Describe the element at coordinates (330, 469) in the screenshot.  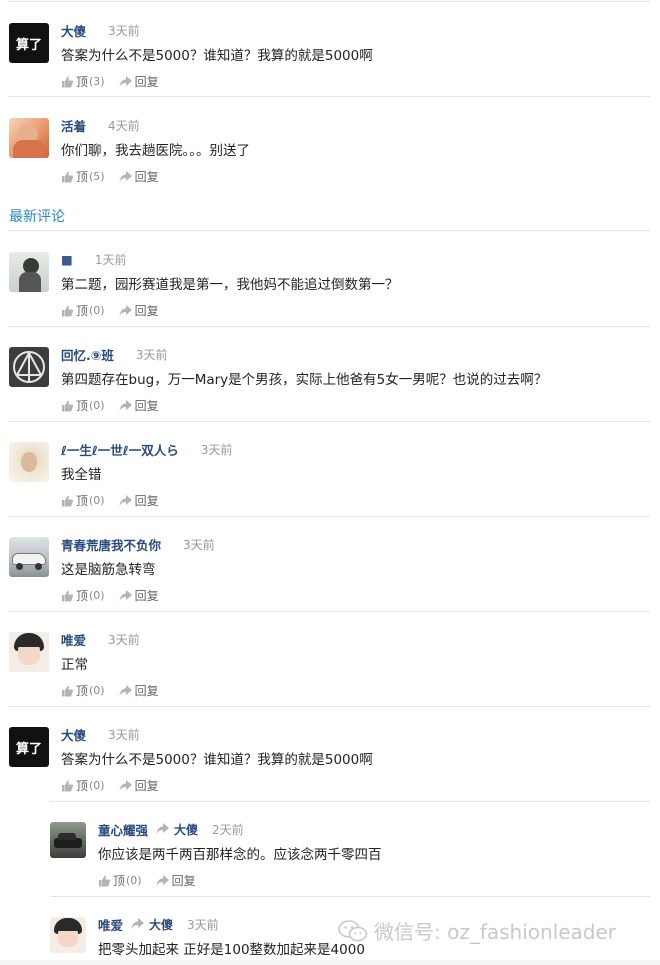
I see `comment-item: ℓ一生ℓ一世ℓ一双人ら 3天前 我全错 顶 (0) 回复` at that location.